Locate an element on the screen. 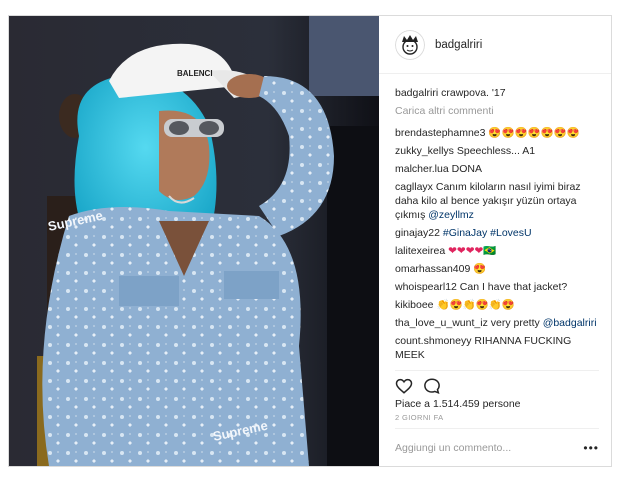  comment-item: kikiboee 👏😍👏😍👏😍 is located at coordinates (497, 305).